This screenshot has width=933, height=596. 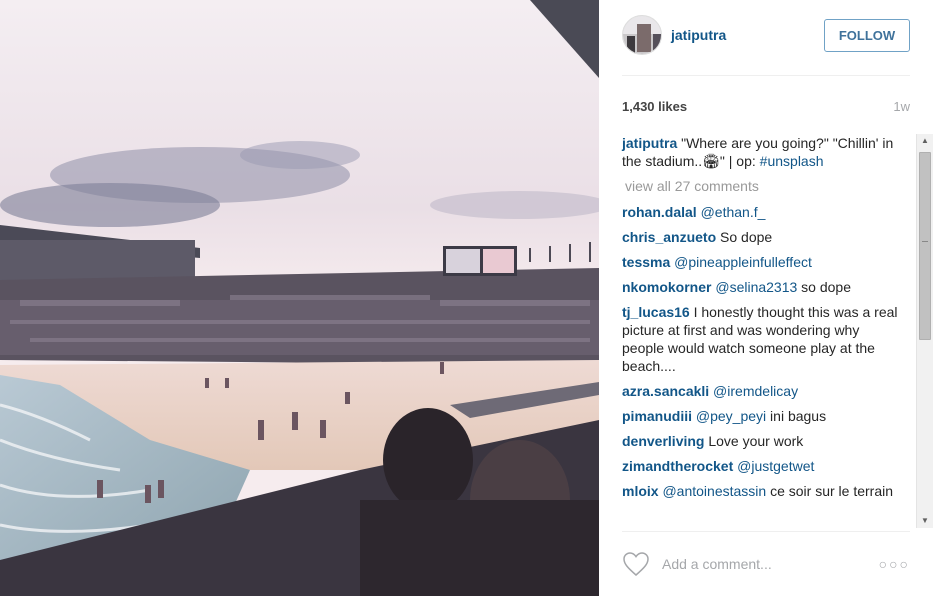 I want to click on comment-item: zimandtherocket @justgetwet, so click(x=762, y=466).